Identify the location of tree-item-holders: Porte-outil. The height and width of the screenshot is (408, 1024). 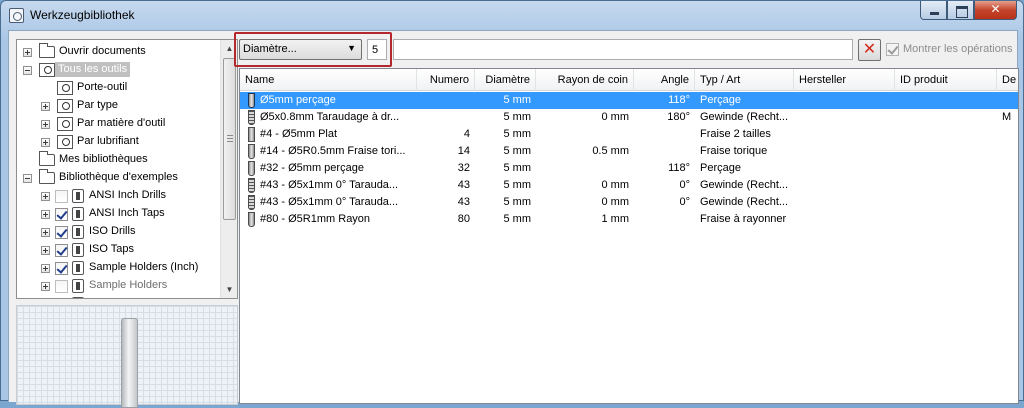
(119, 88).